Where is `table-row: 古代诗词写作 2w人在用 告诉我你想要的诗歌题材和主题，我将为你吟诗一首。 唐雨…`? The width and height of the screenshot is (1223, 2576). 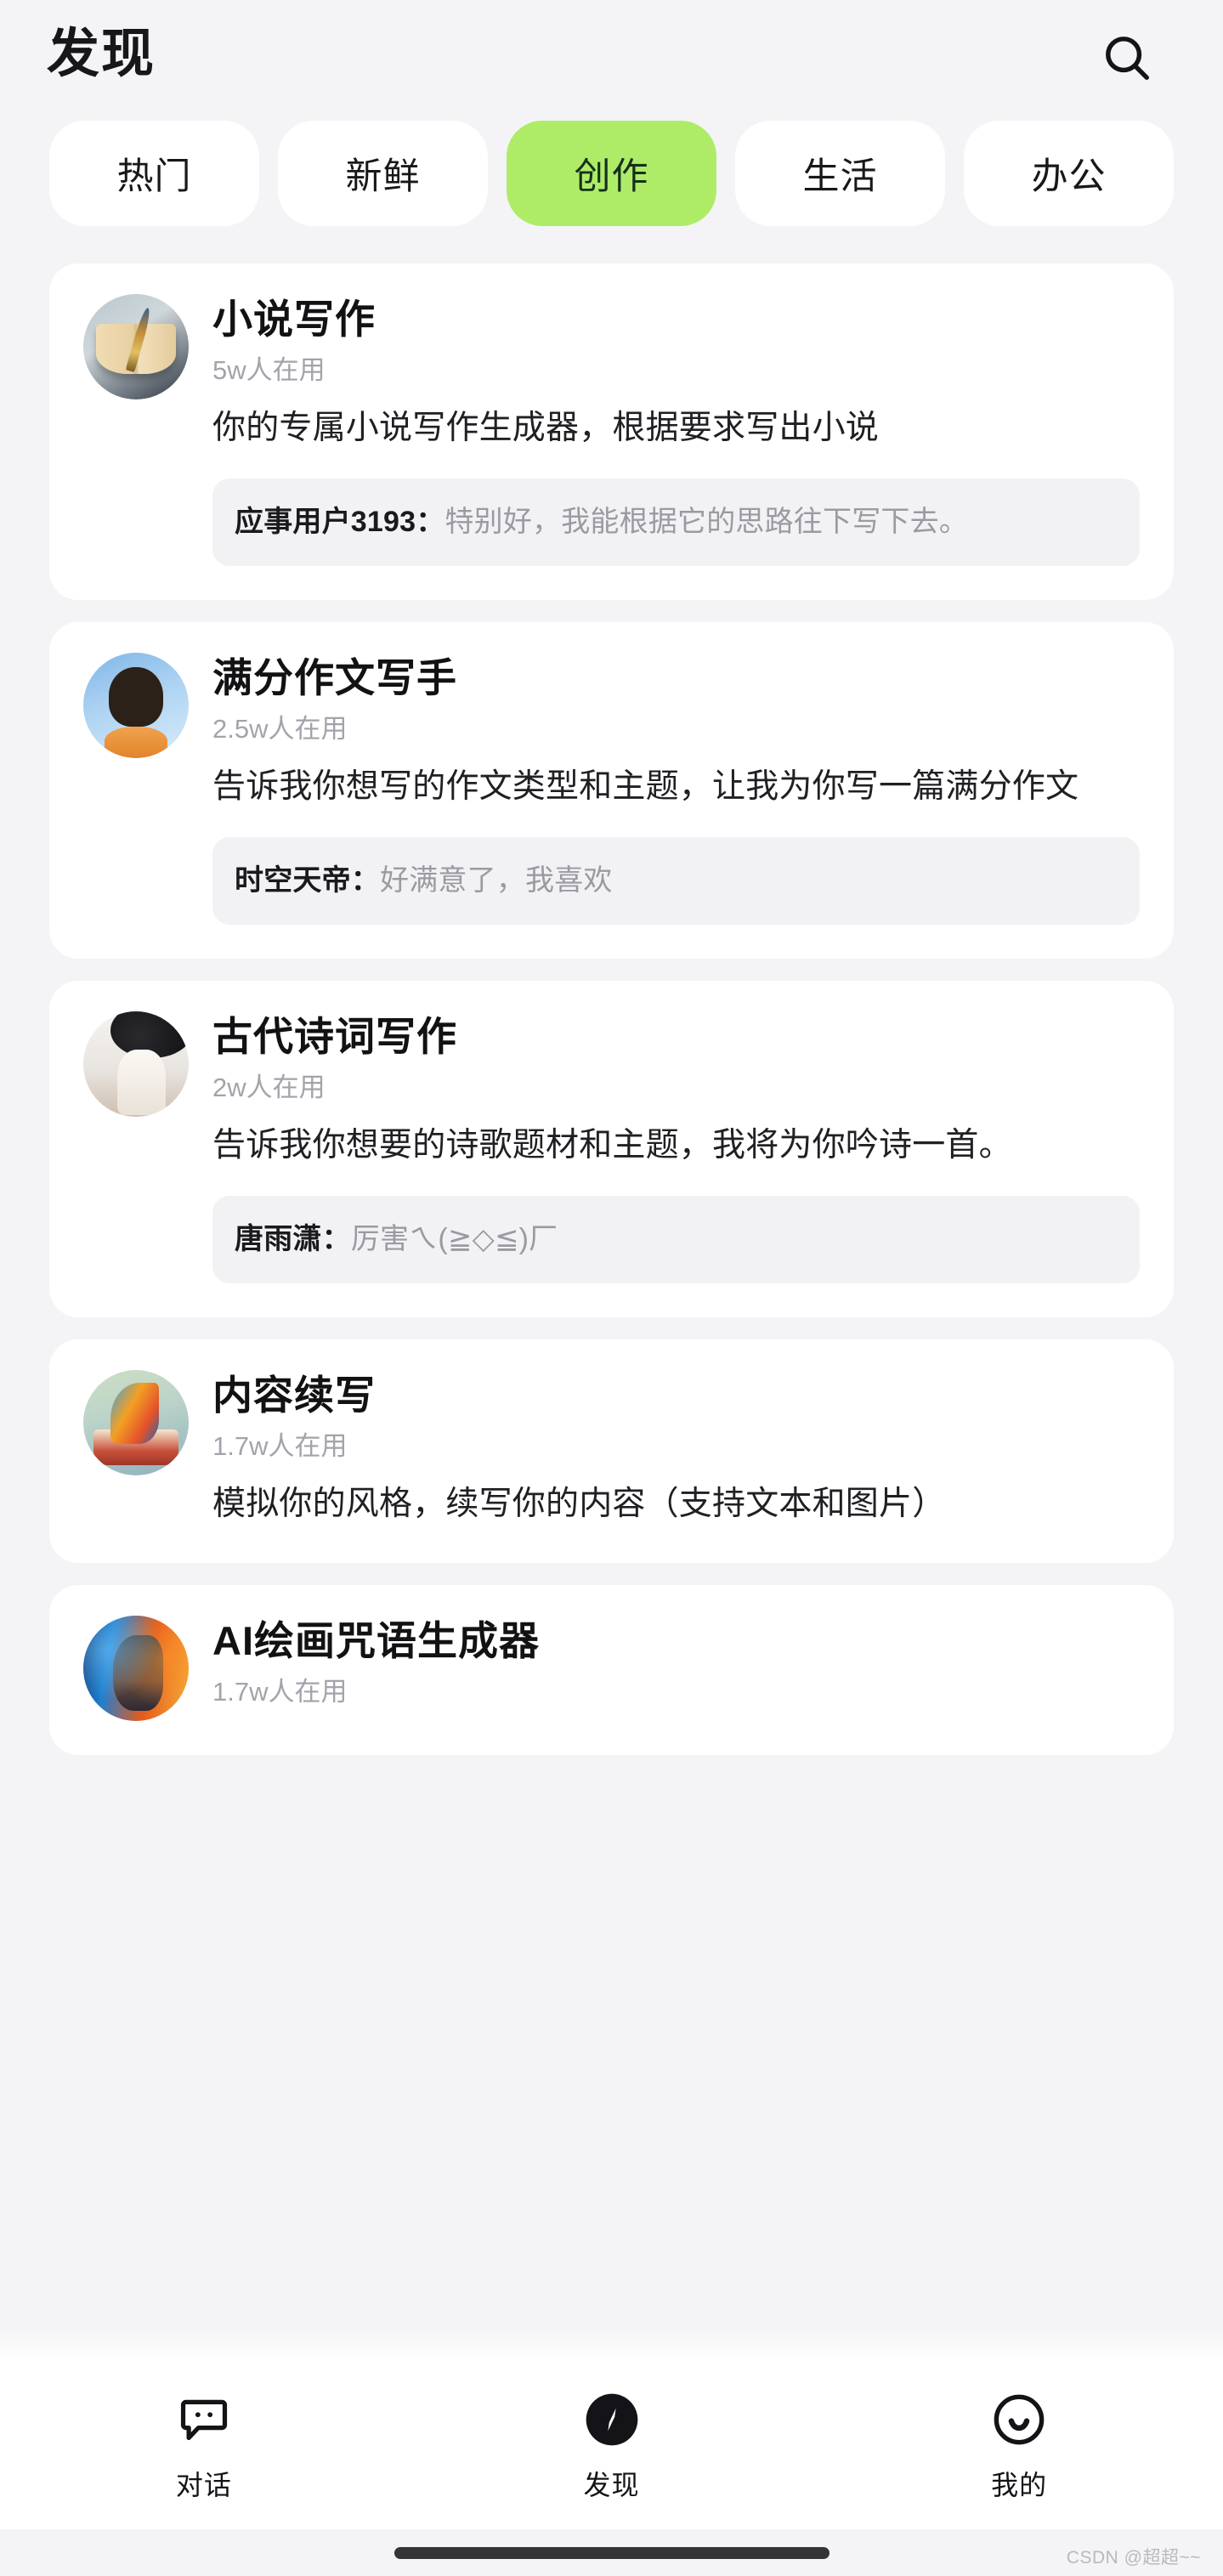
table-row: 古代诗词写作 2w人在用 告诉我你想要的诗歌题材和主题，我将为你吟诗一首。 唐雨… is located at coordinates (611, 1149).